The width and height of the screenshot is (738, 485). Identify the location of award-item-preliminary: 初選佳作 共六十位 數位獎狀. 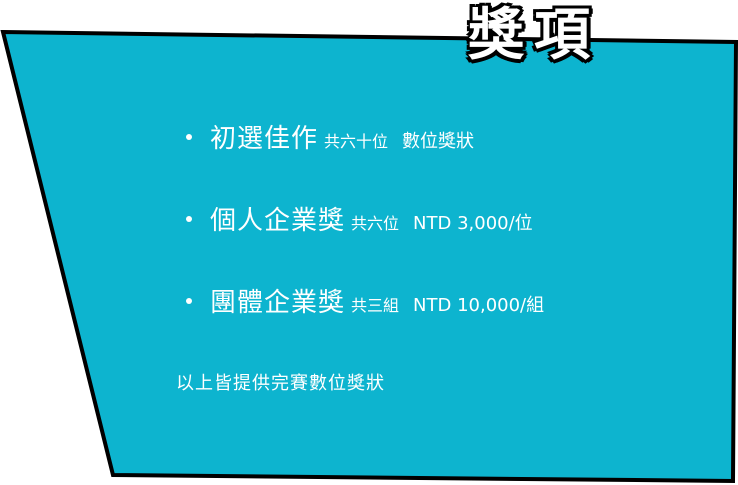
(365, 139).